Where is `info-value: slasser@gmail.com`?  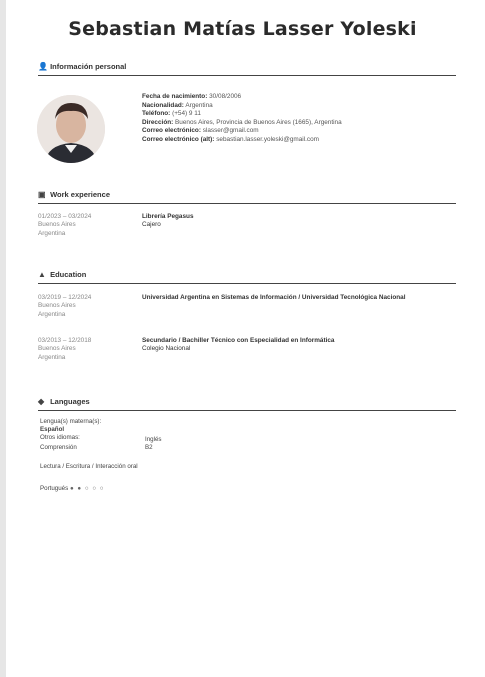 info-value: slasser@gmail.com is located at coordinates (230, 131).